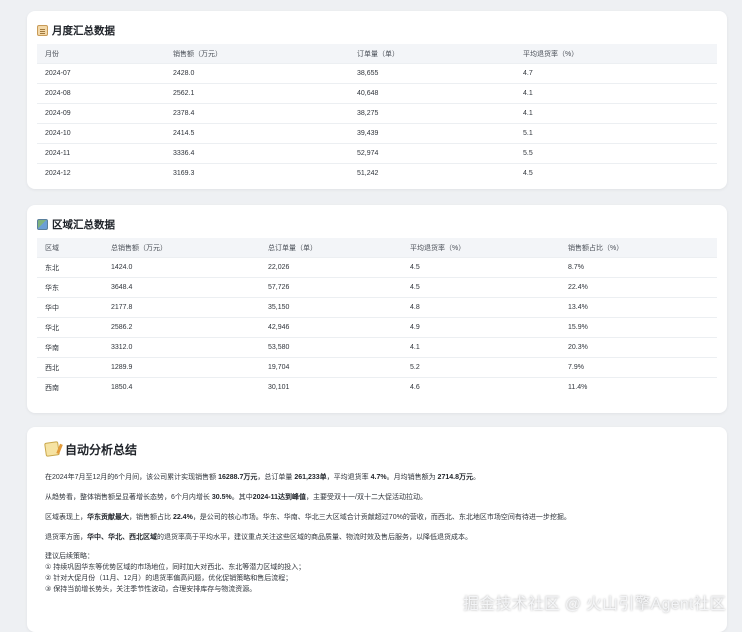 This screenshot has width=742, height=632. What do you see at coordinates (101, 153) in the screenshot?
I see `table-cell: 2024-11` at bounding box center [101, 153].